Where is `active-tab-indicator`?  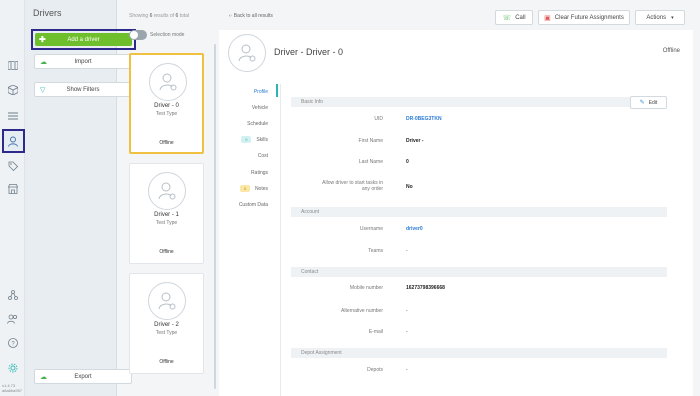
active-tab-indicator is located at coordinates (277, 90).